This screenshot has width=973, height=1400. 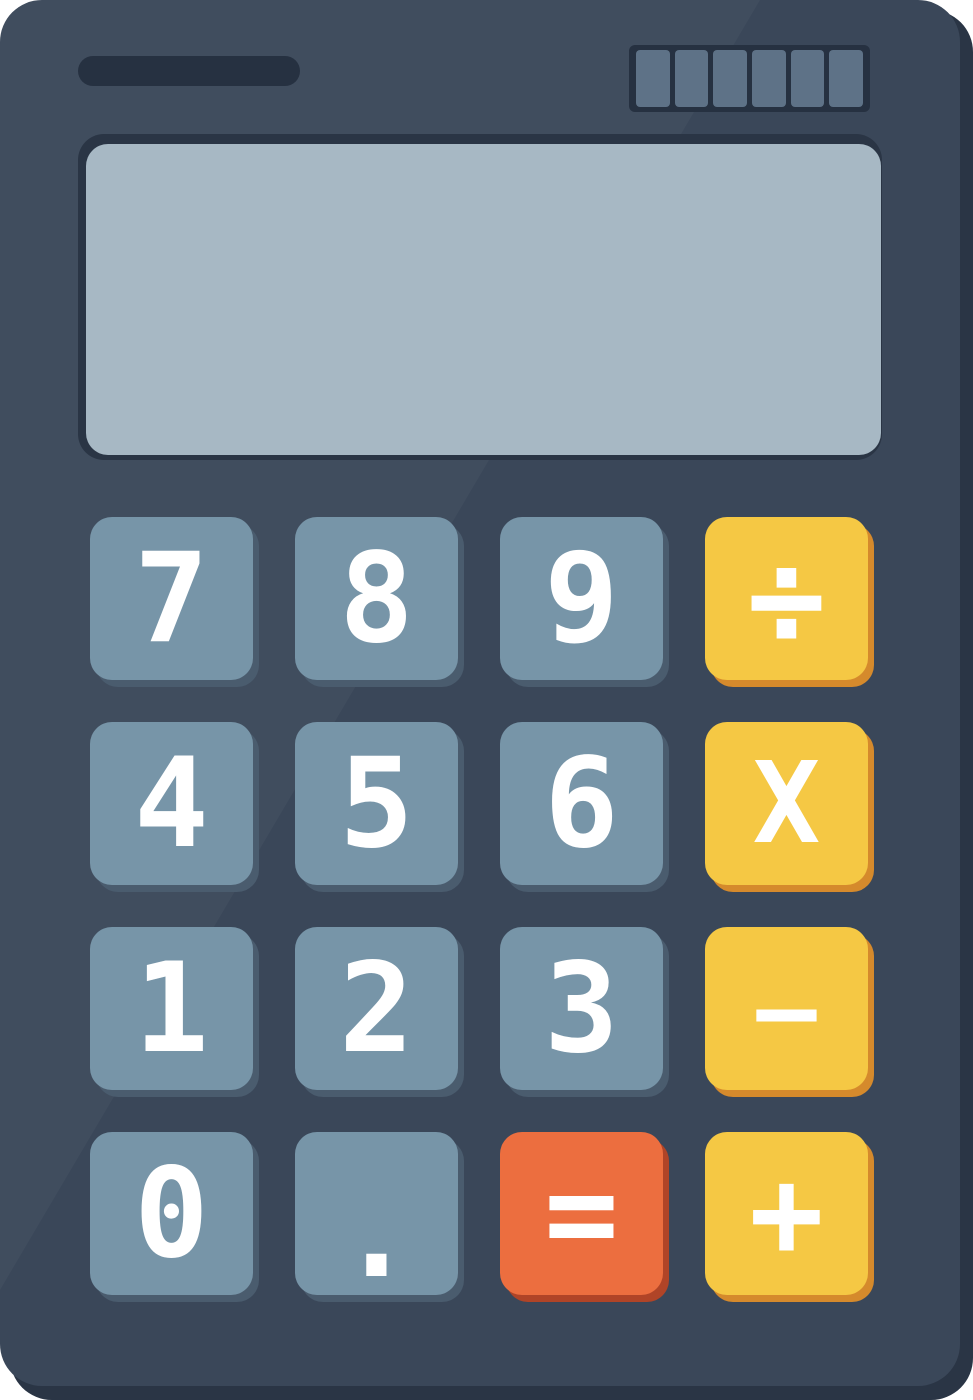 What do you see at coordinates (189, 71) in the screenshot?
I see `speaker-slot` at bounding box center [189, 71].